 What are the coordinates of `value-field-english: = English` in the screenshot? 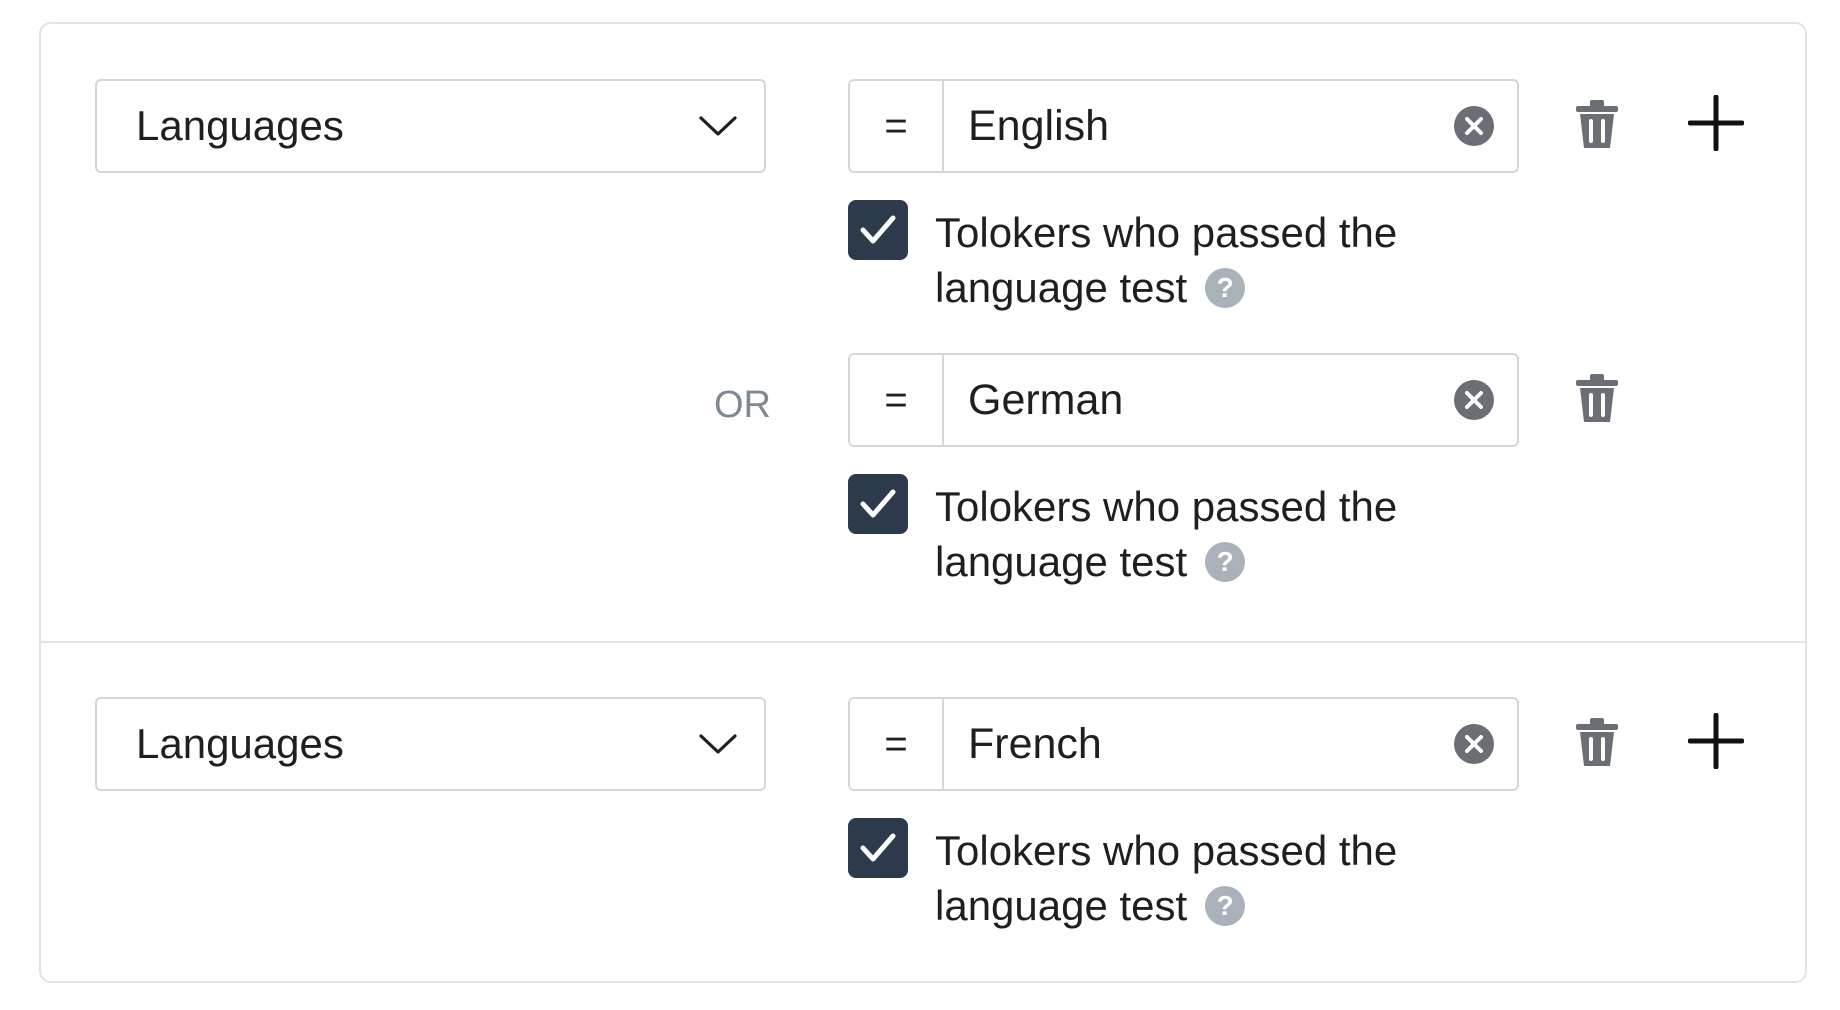 It's located at (1183, 126).